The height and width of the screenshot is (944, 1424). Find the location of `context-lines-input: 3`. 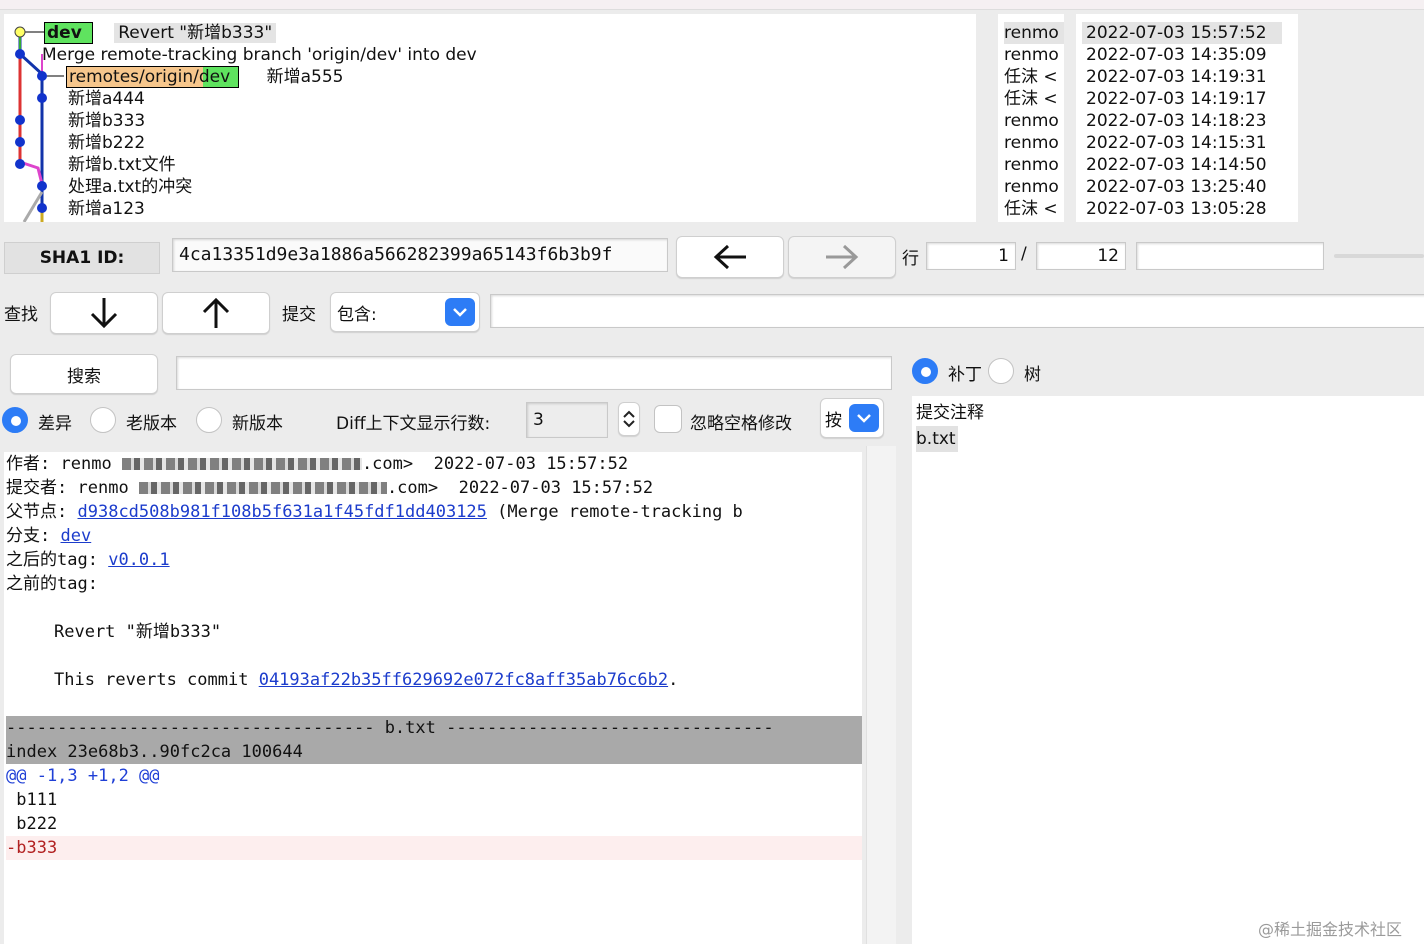

context-lines-input: 3 is located at coordinates (567, 420).